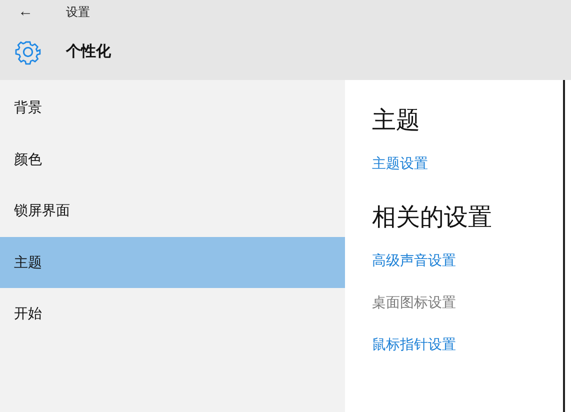  Describe the element at coordinates (172, 210) in the screenshot. I see `sidebar-item: 锁屏界面` at that location.